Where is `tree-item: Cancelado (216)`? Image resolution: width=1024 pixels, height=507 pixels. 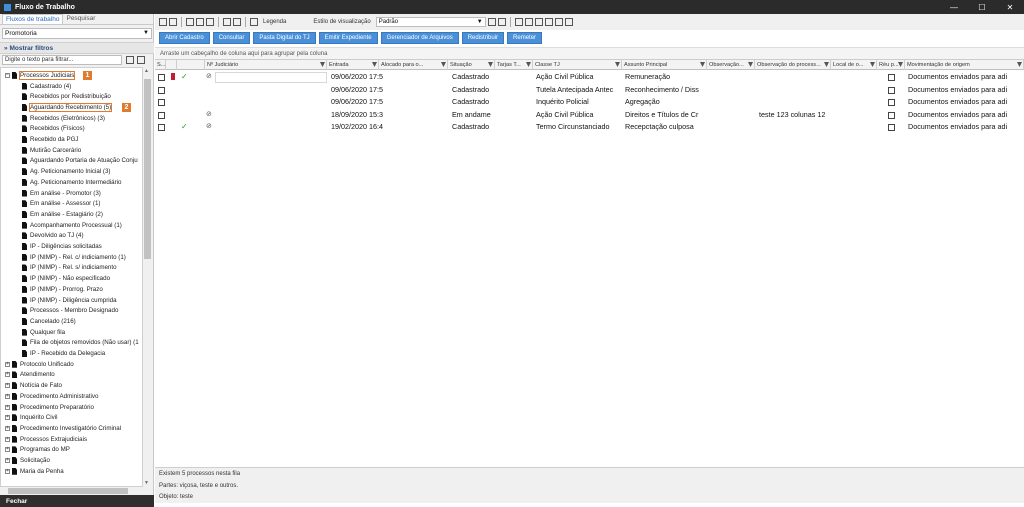 tree-item: Cancelado (216) is located at coordinates (49, 321).